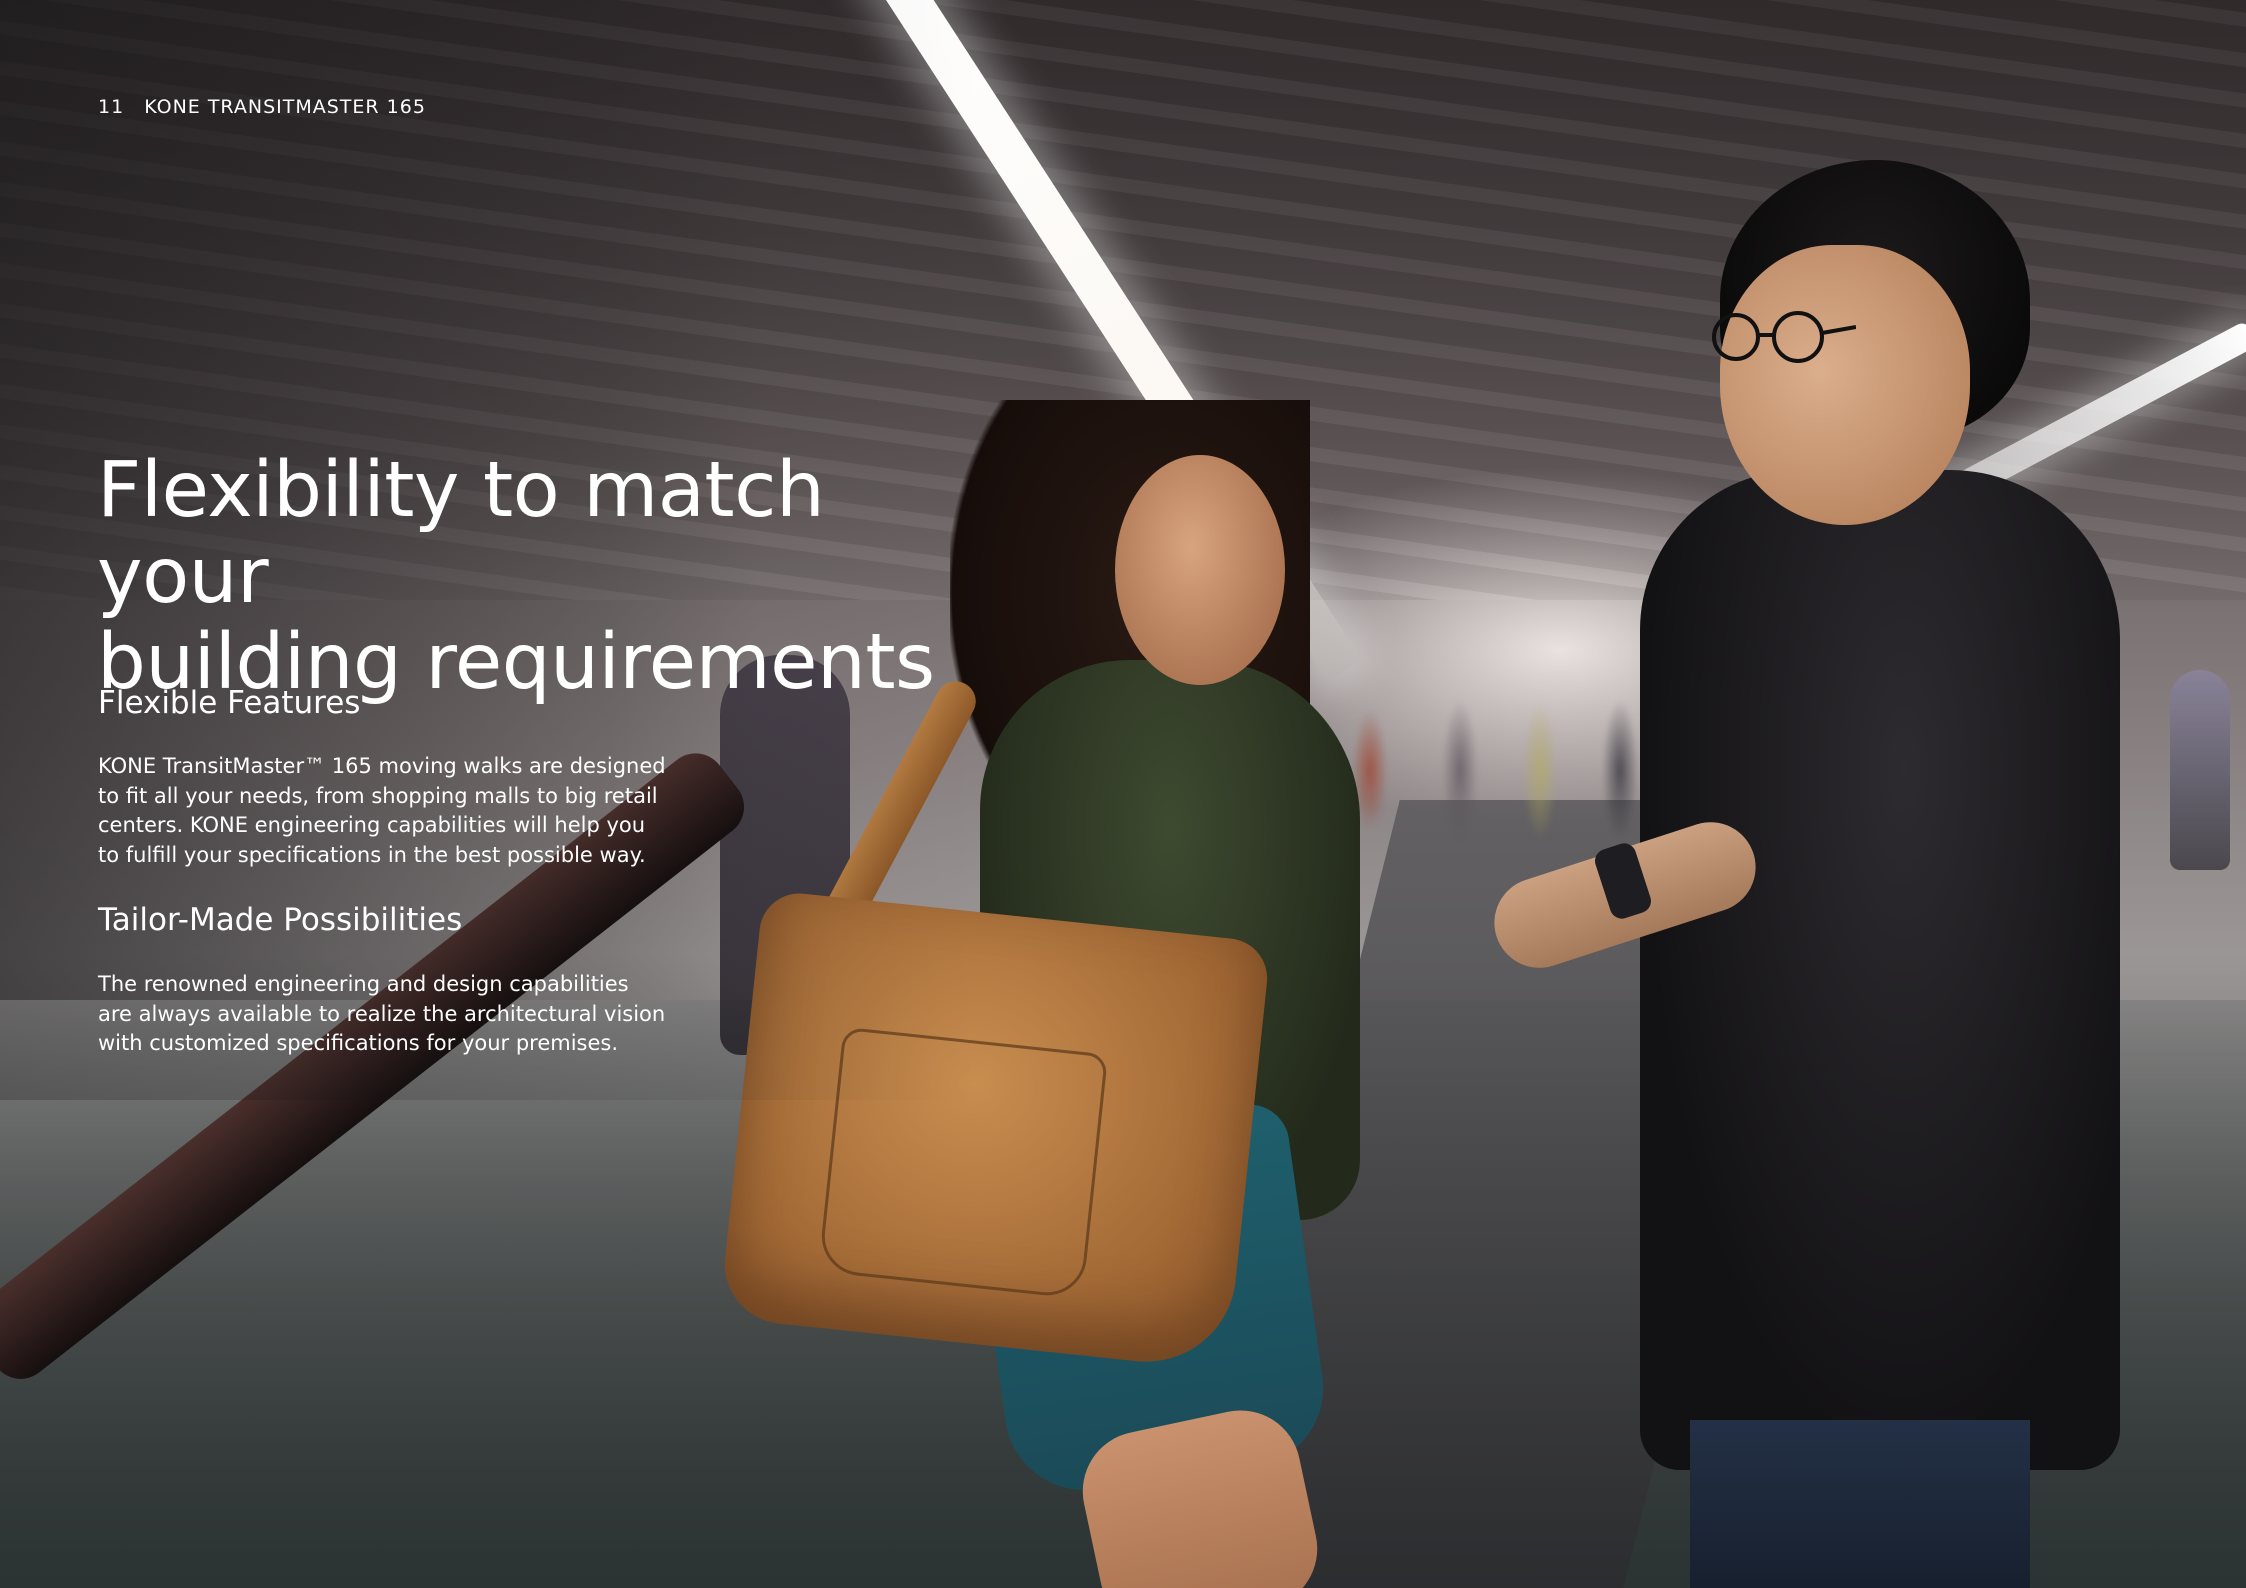 The width and height of the screenshot is (2246, 1588). I want to click on product-name: KONE TRANSITMASTER 165, so click(285, 107).